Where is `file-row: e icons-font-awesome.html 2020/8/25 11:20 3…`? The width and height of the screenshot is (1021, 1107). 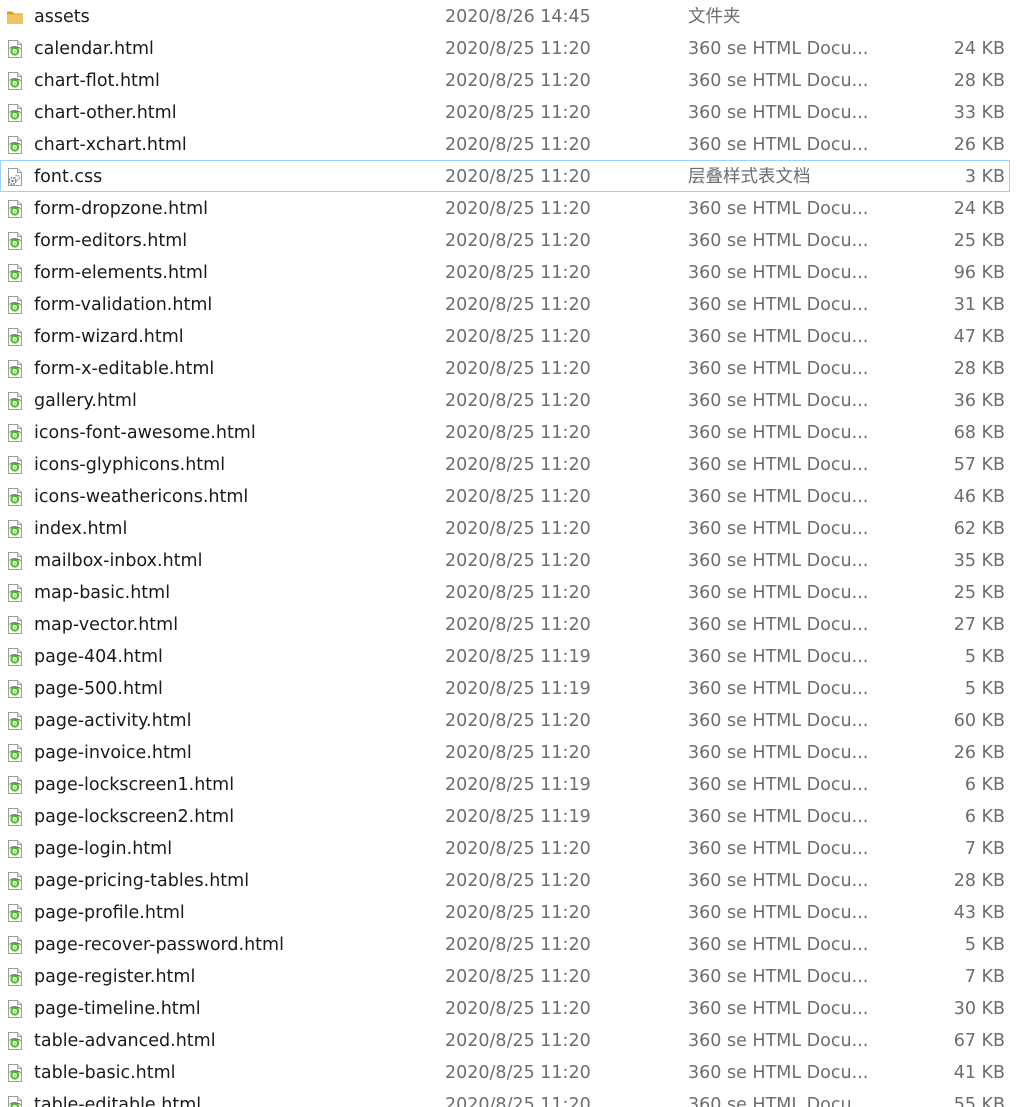 file-row: e icons-font-awesome.html 2020/8/25 11:20 3… is located at coordinates (505, 432).